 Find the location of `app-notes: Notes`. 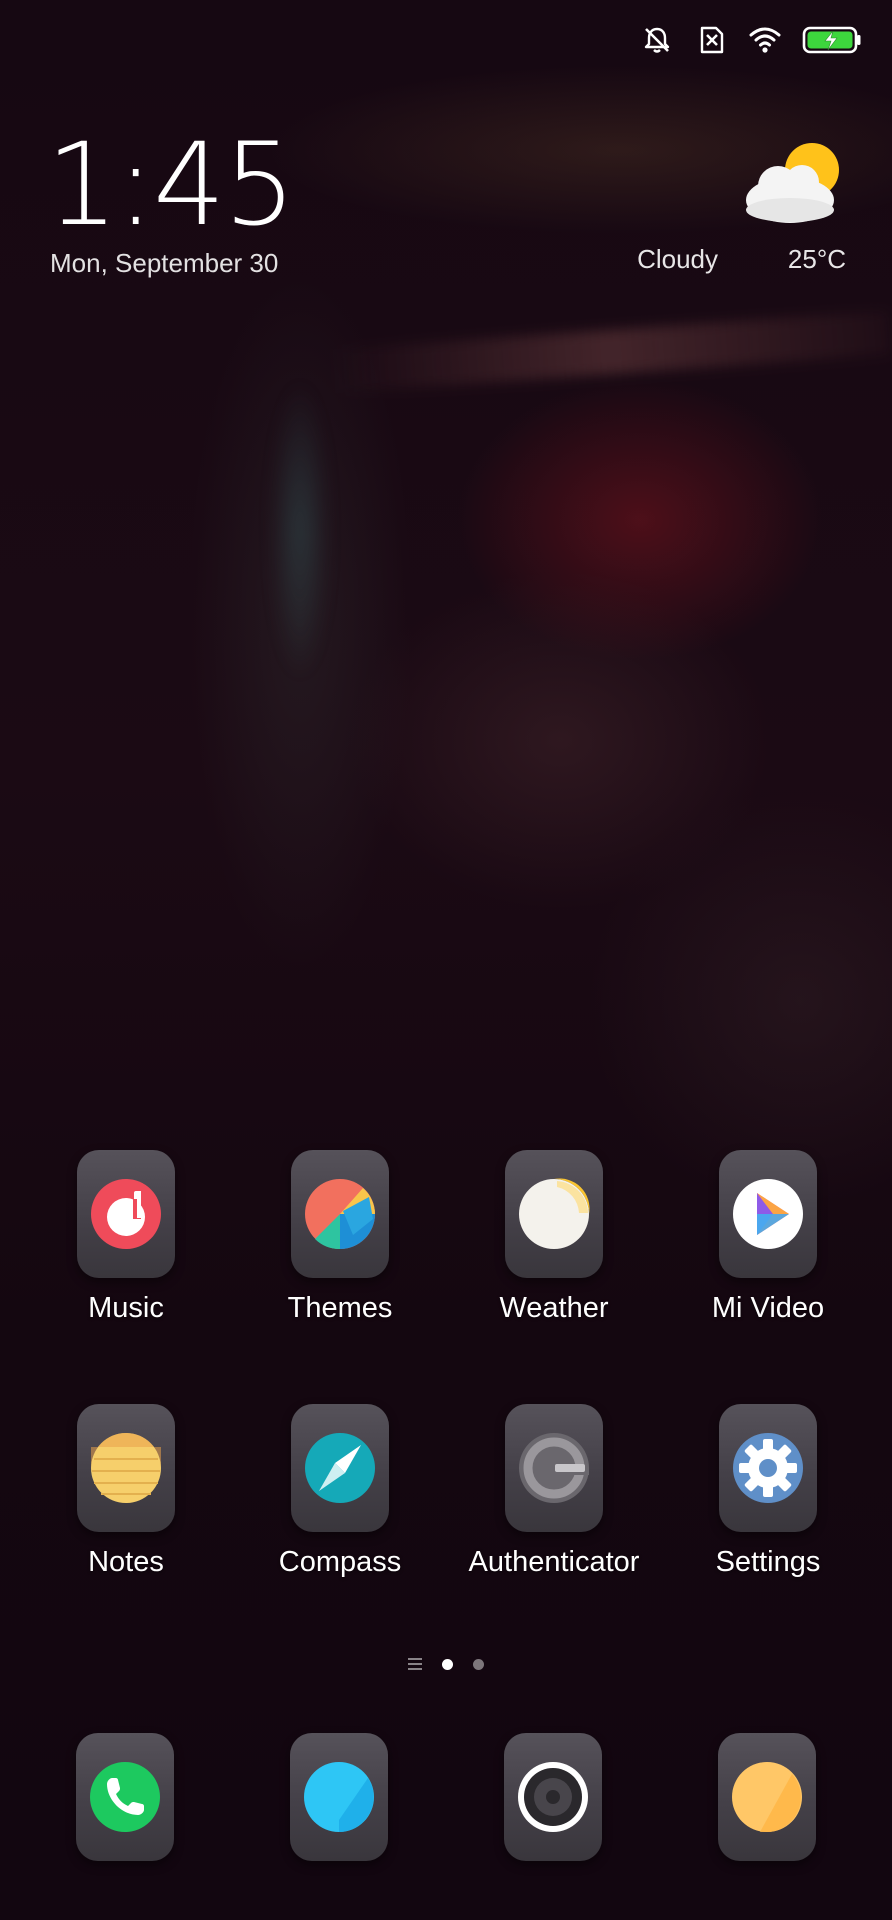

app-notes: Notes is located at coordinates (126, 1499).